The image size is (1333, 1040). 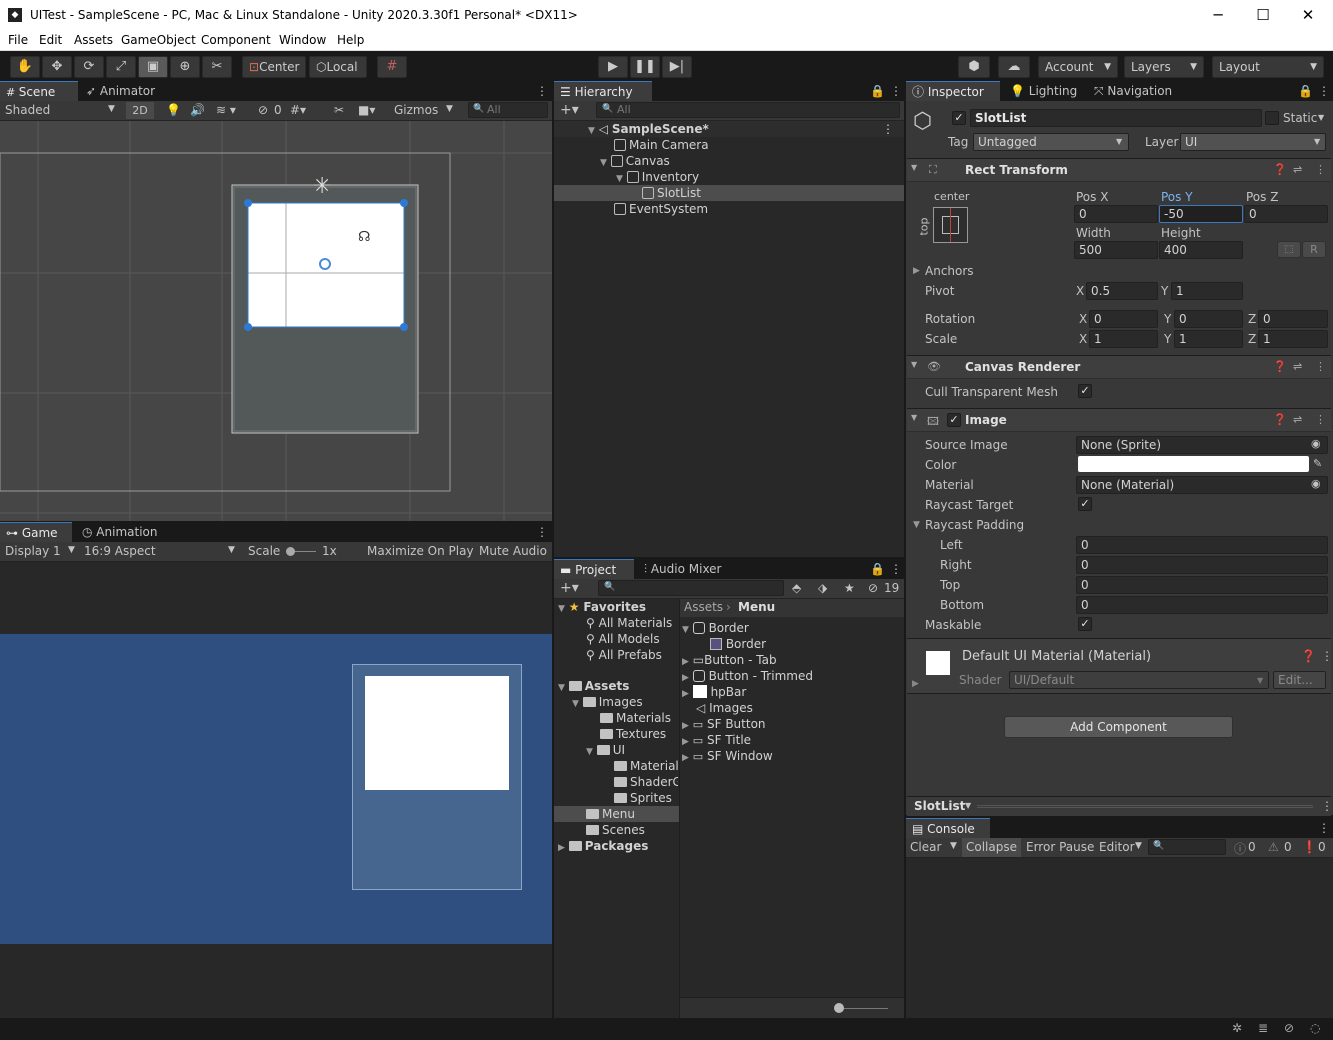 I want to click on raw-edit-button: R, so click(x=1314, y=249).